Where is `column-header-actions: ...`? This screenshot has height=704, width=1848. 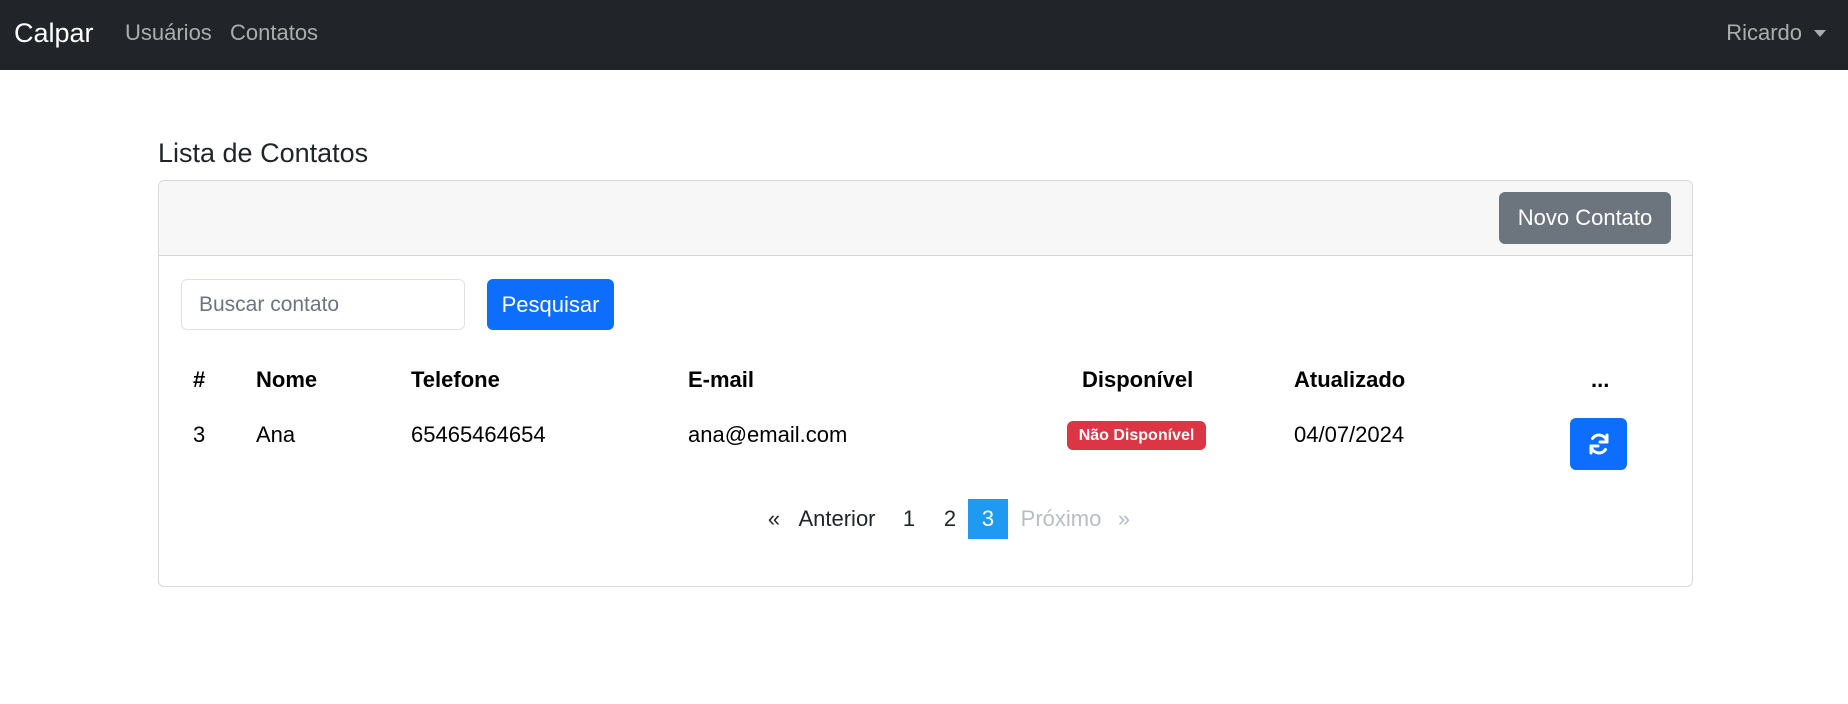
column-header-actions: ... is located at coordinates (1600, 379).